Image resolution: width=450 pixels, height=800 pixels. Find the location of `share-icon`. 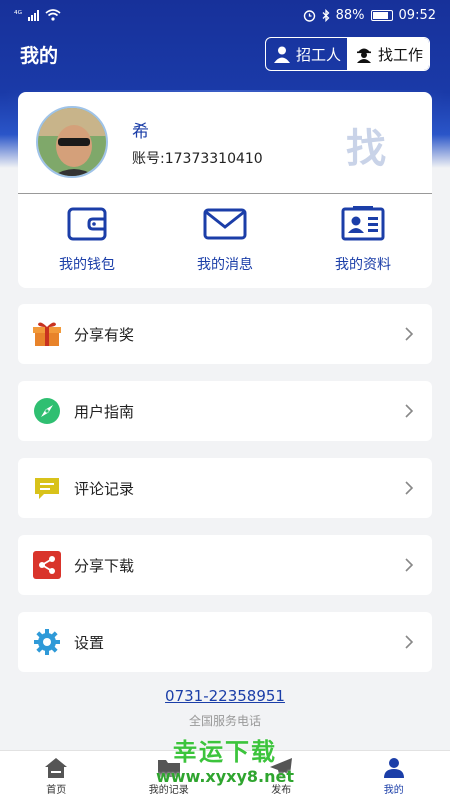

share-icon is located at coordinates (47, 565).